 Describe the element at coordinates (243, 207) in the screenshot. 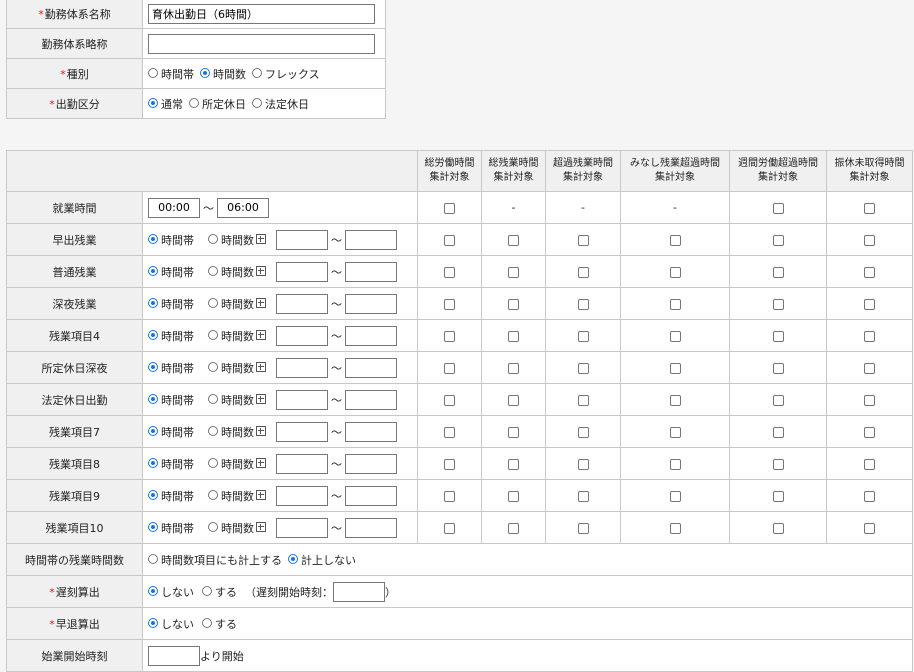

I see `work-end-input` at that location.